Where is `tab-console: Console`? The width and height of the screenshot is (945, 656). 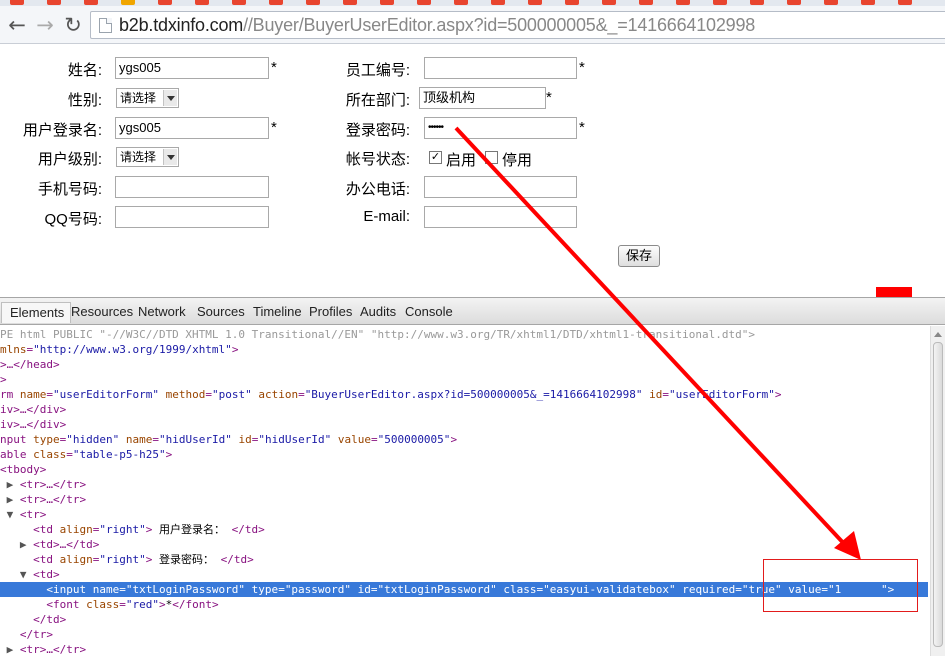 tab-console: Console is located at coordinates (429, 311).